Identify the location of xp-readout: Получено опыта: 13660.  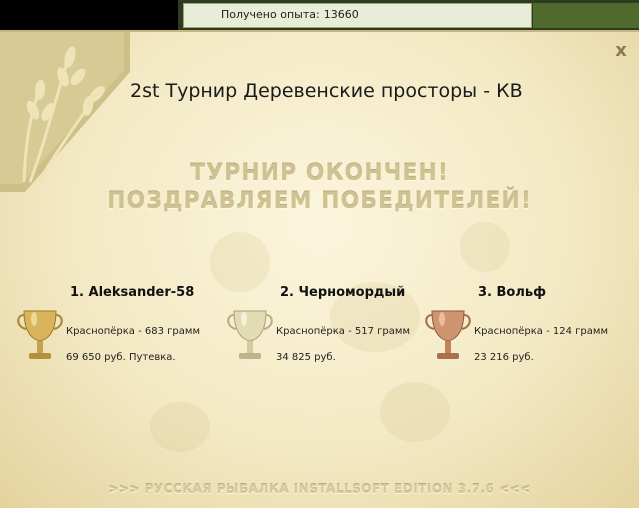
(290, 14).